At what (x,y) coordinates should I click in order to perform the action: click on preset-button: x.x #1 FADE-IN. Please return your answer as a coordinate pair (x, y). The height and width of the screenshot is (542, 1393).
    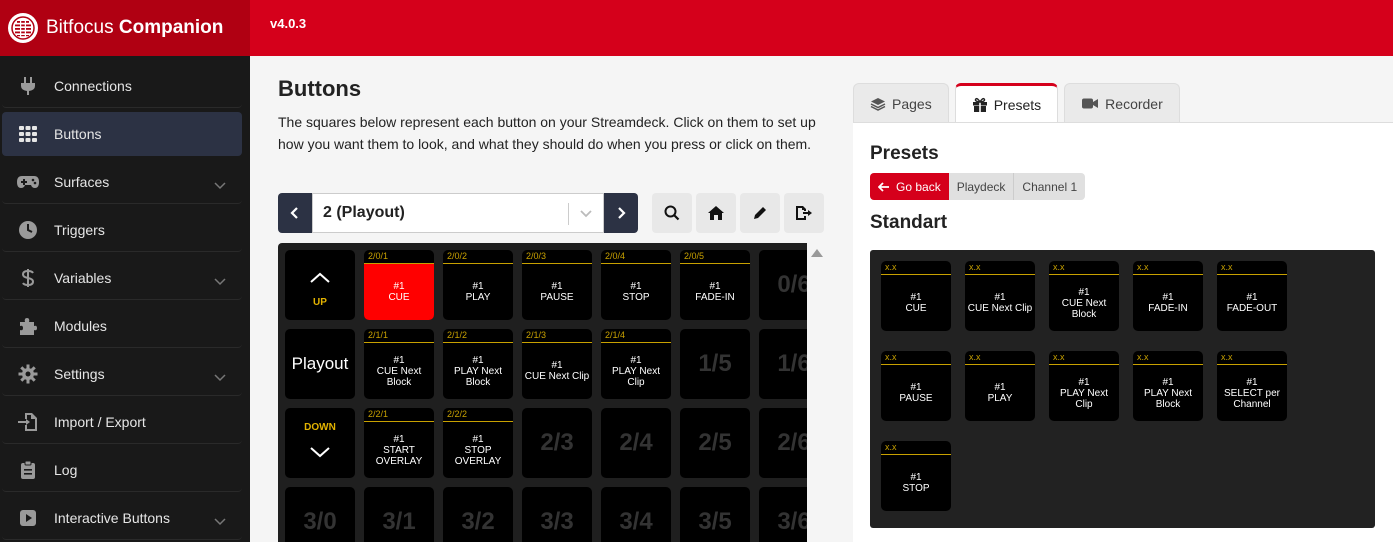
    Looking at the image, I should click on (1168, 296).